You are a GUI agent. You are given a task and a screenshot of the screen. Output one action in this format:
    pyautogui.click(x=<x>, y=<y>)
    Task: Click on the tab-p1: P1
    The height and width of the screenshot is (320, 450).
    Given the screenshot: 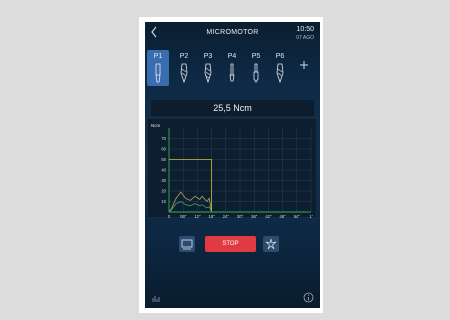 What is the action you would take?
    pyautogui.click(x=158, y=68)
    